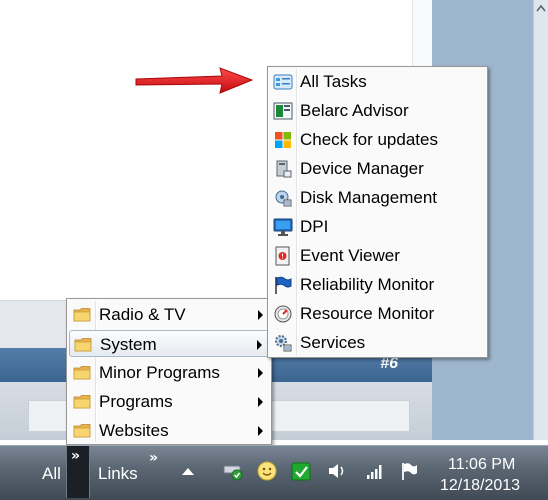 The width and height of the screenshot is (548, 500). I want to click on menu-item-label: Websites, so click(134, 430).